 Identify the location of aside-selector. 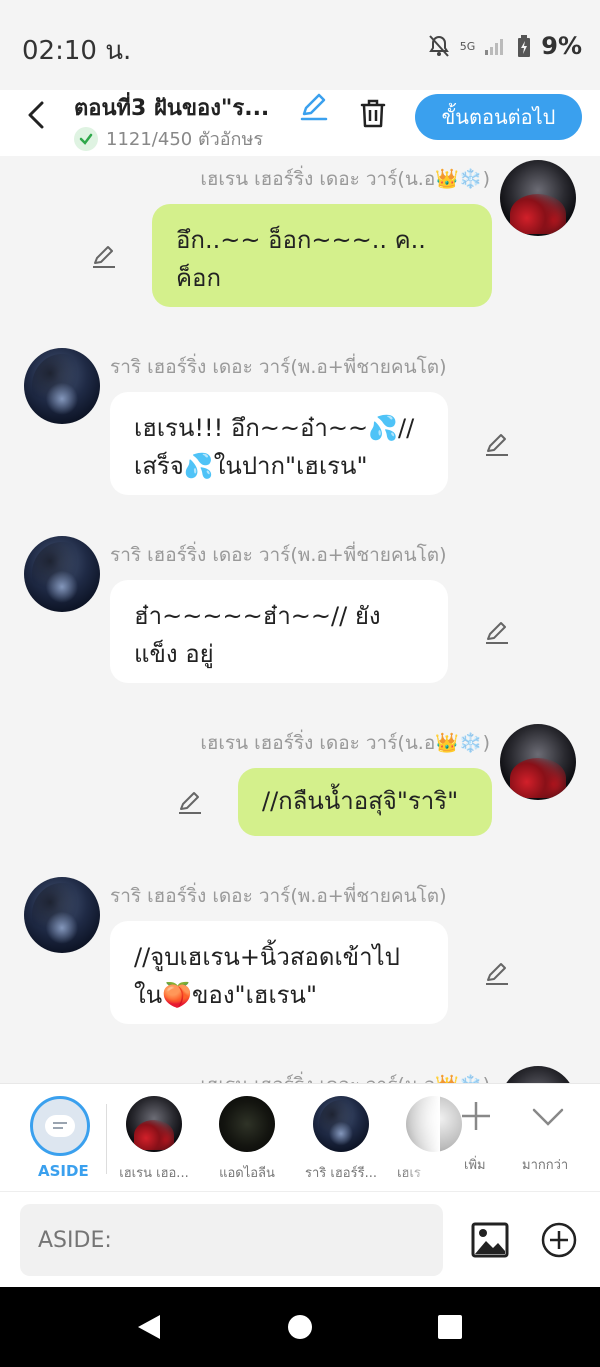
(60, 1126).